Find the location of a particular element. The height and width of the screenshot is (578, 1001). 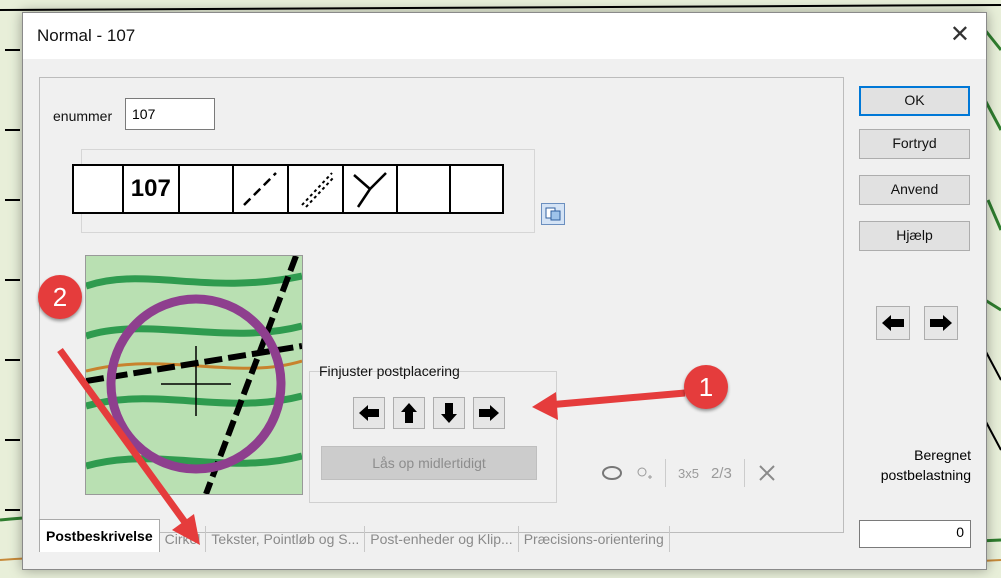

shape-toolbar: 3x5 2/3 is located at coordinates (689, 473).